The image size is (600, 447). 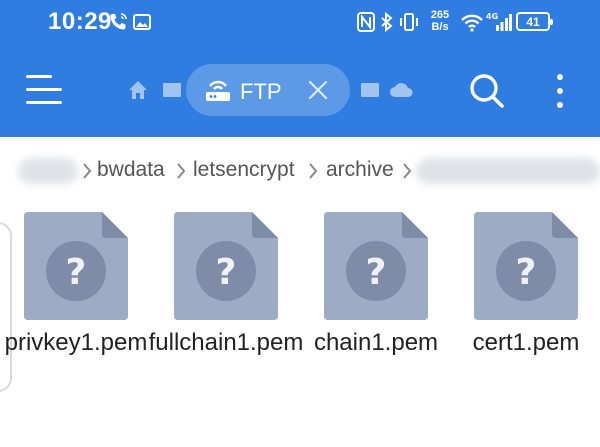 What do you see at coordinates (360, 170) in the screenshot?
I see `breadcrumb-item: archive` at bounding box center [360, 170].